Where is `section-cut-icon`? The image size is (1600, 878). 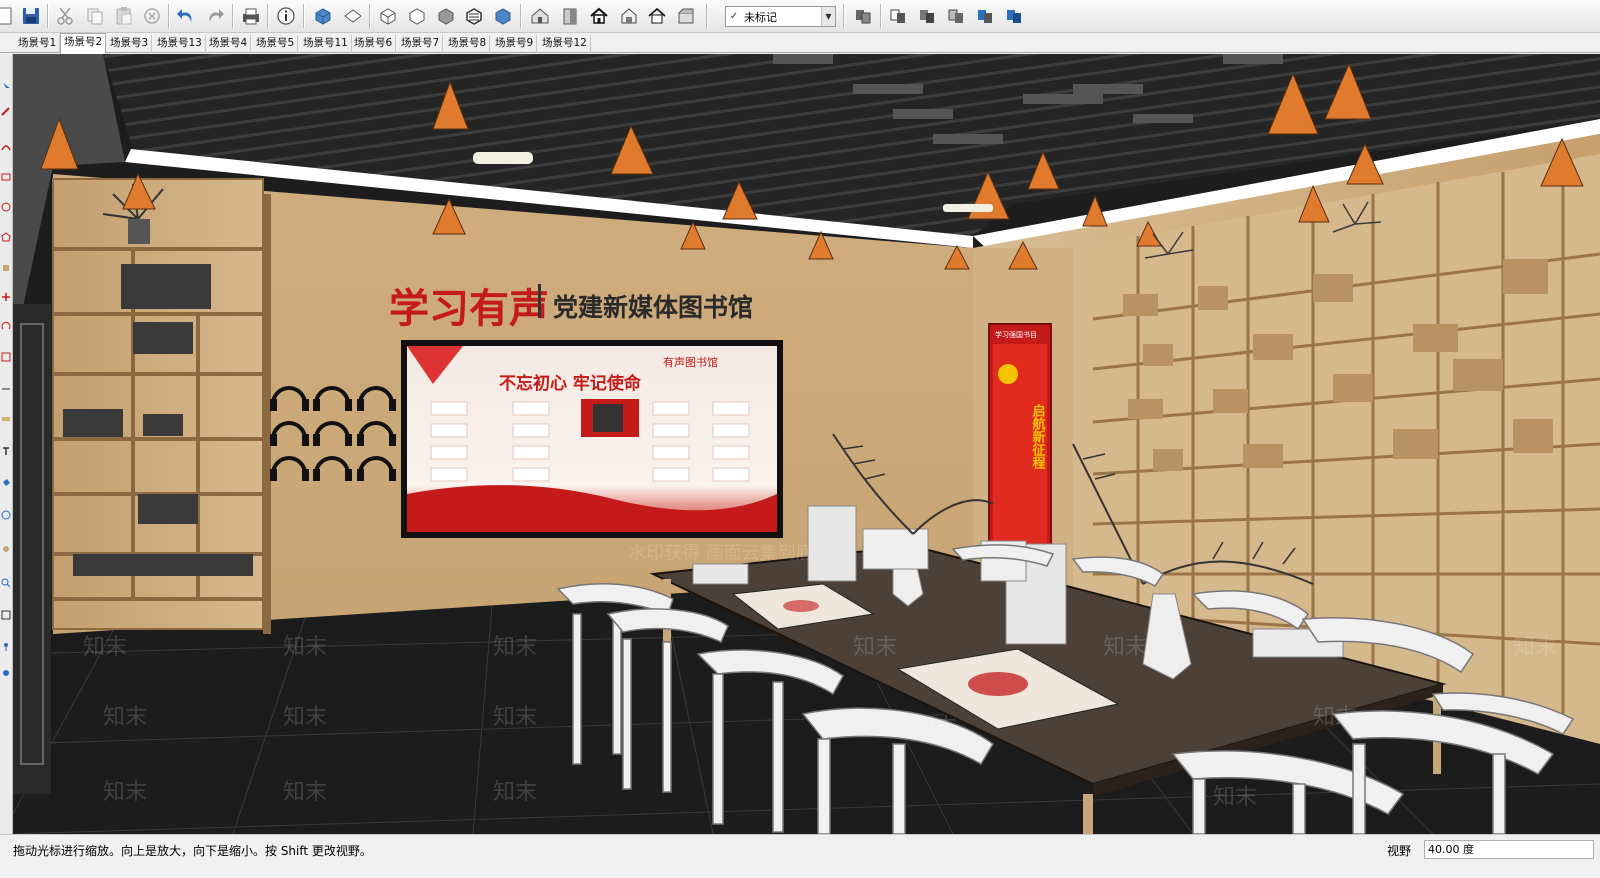 section-cut-icon is located at coordinates (927, 16).